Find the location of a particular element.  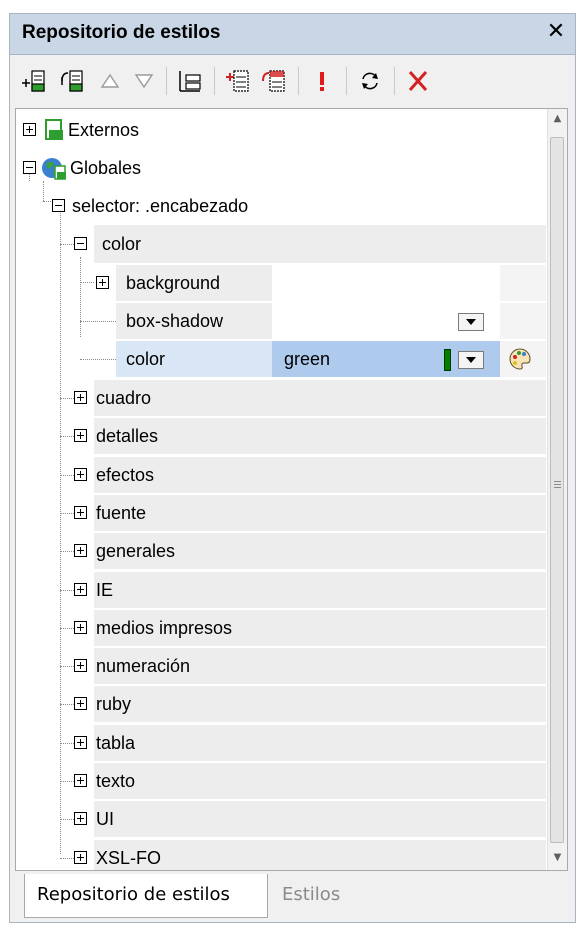

tree-label: Externos is located at coordinates (104, 130).